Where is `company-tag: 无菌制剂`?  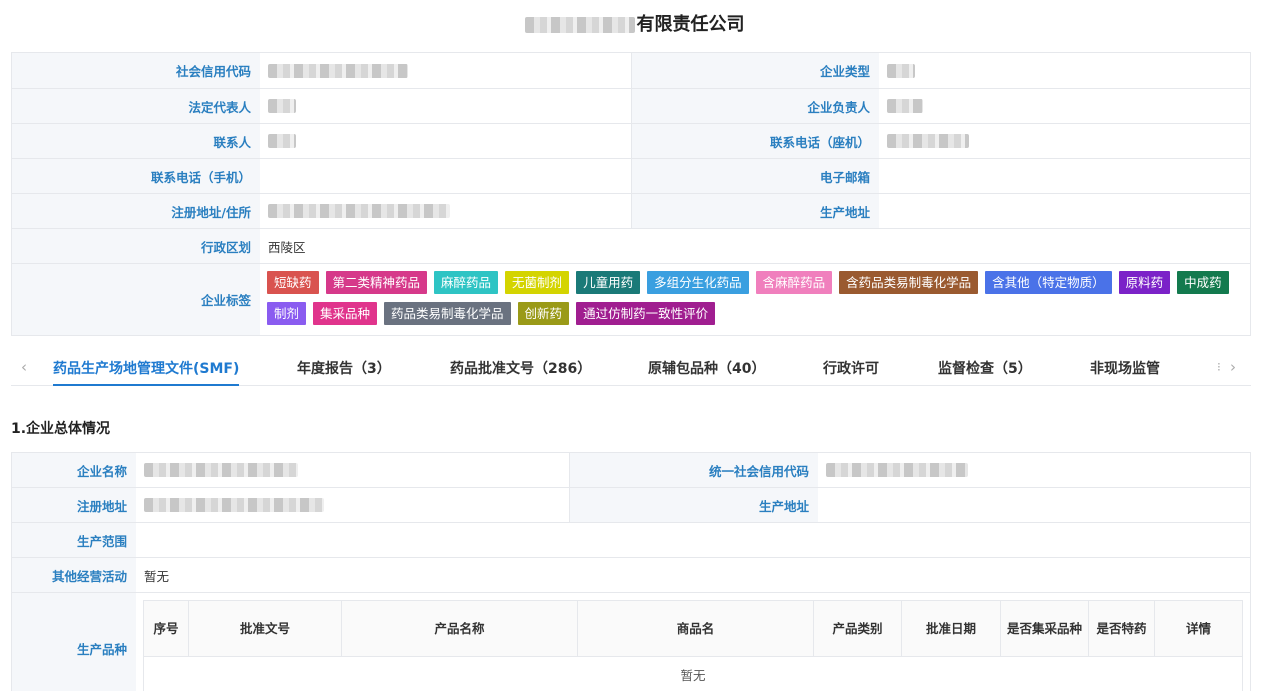
company-tag: 无菌制剂 is located at coordinates (537, 282).